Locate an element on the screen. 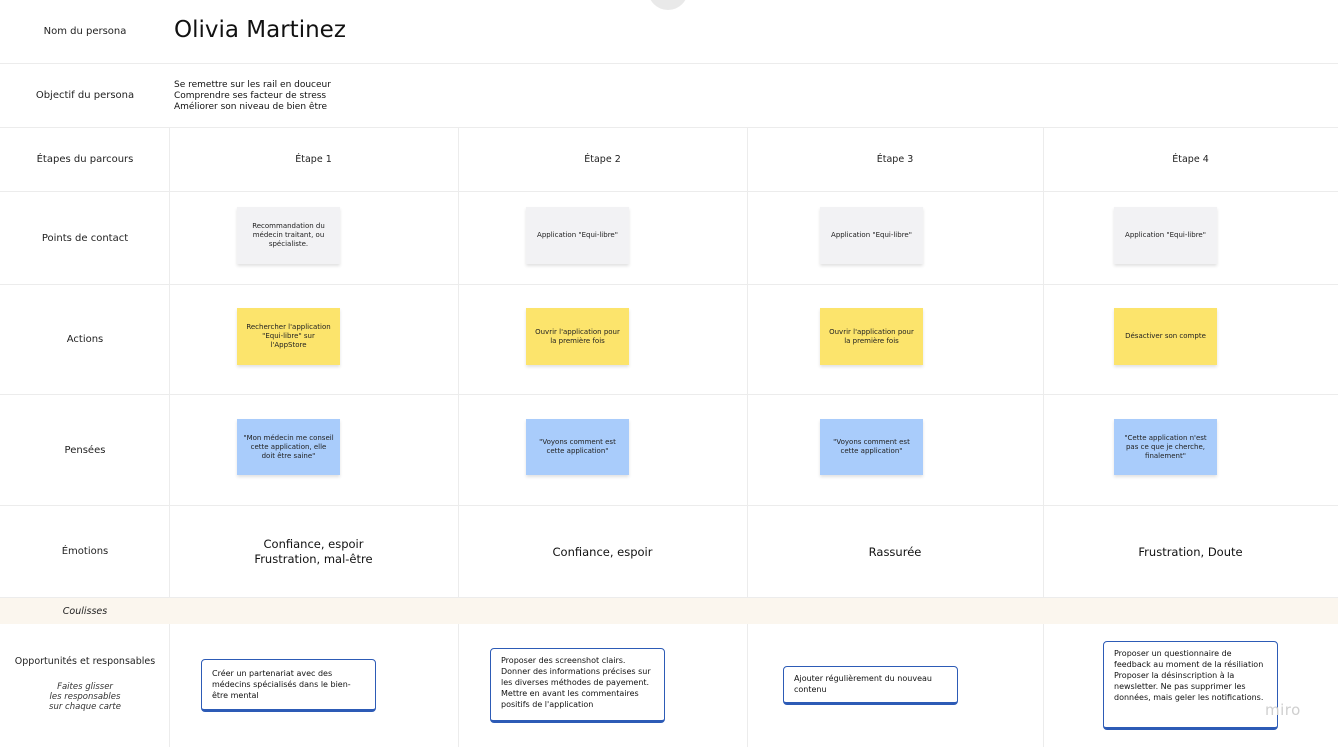  emotion-text-2: Confiance, espoir is located at coordinates (602, 552).